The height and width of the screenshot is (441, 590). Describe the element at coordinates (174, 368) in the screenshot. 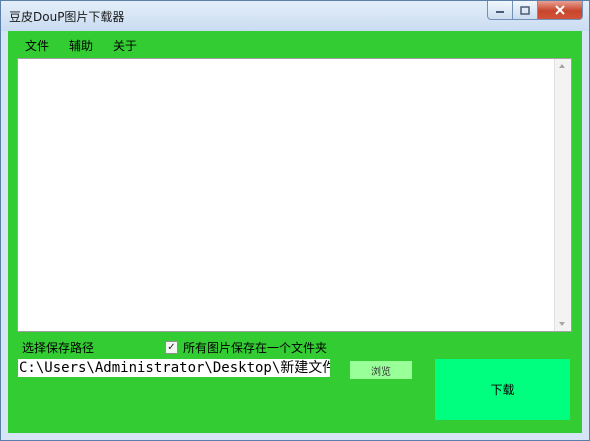

I see `save-path-input: C:\Users\Administrator\Desktop\新建文件` at that location.